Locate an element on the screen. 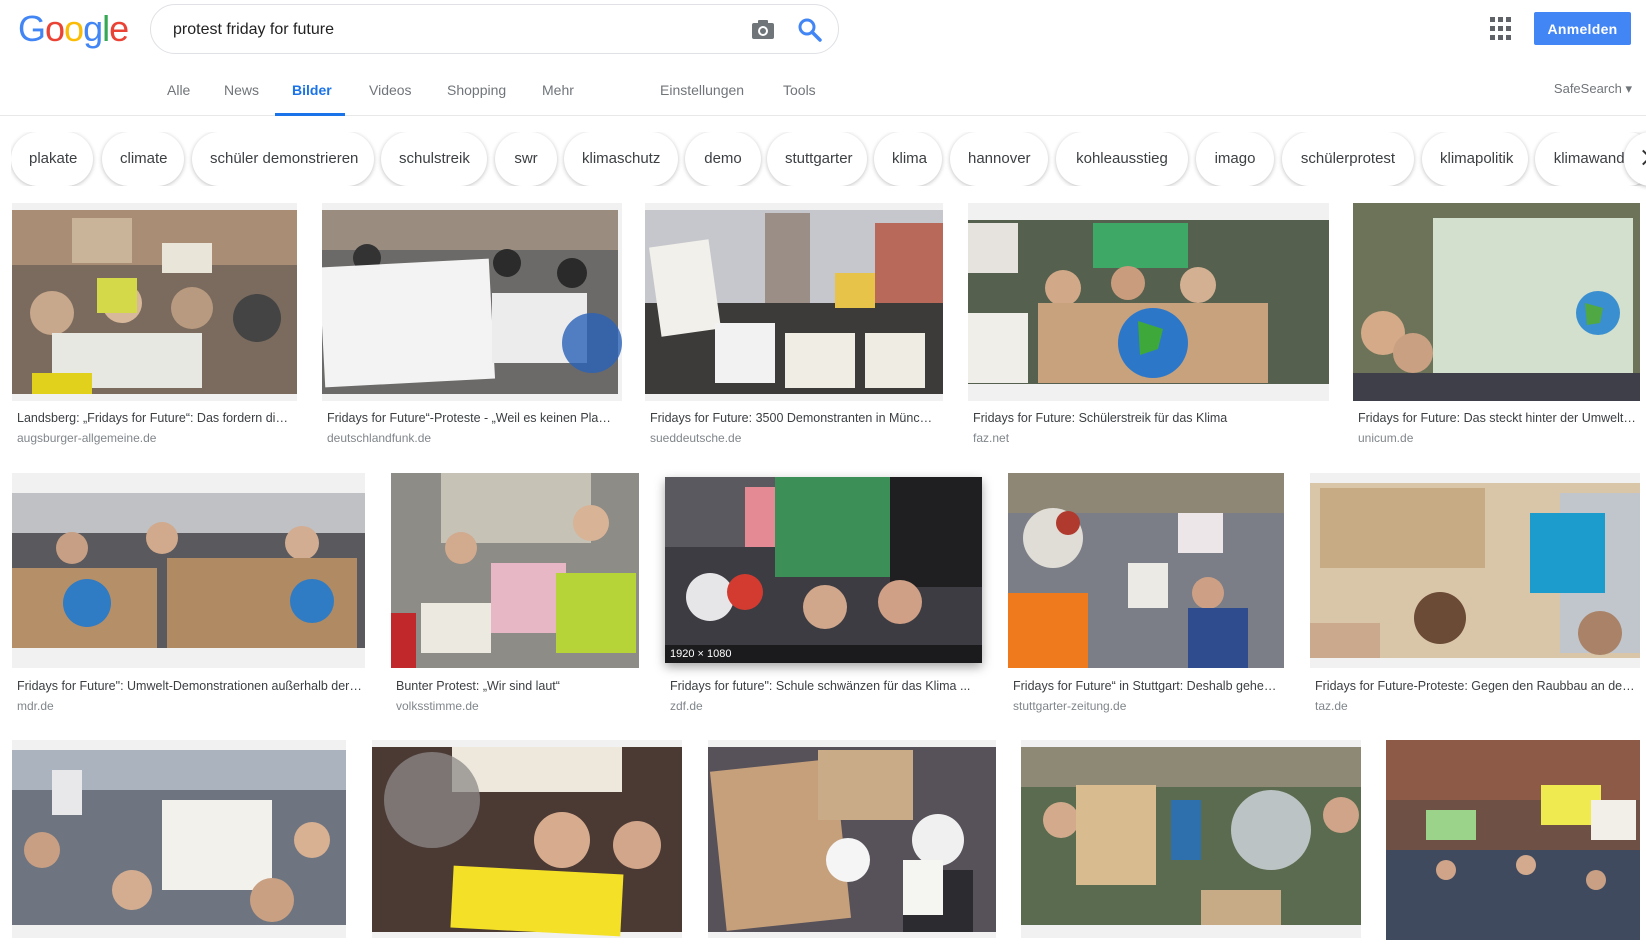 This screenshot has width=1646, height=949. image-dimensions: 1920 × 1080 is located at coordinates (823, 654).